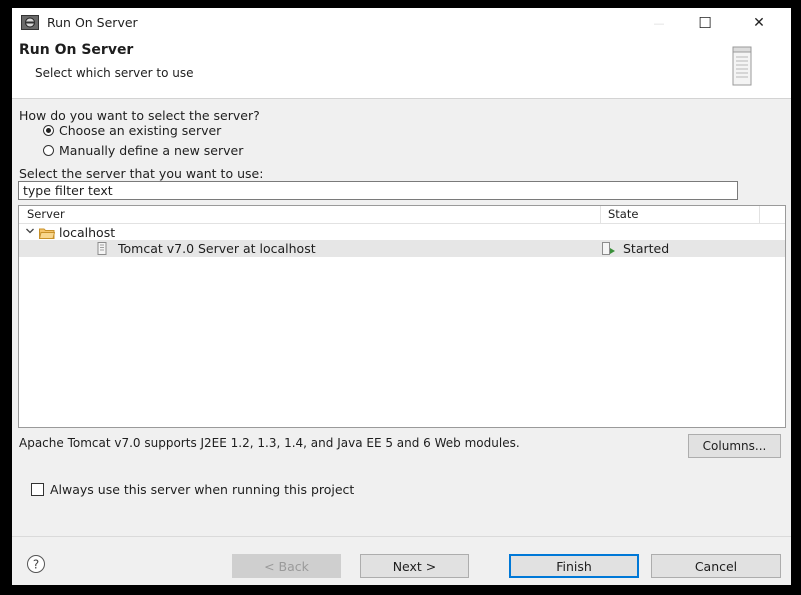 This screenshot has height=595, width=801. Describe the element at coordinates (114, 73) in the screenshot. I see `page-subtitle: Select which server to use` at that location.